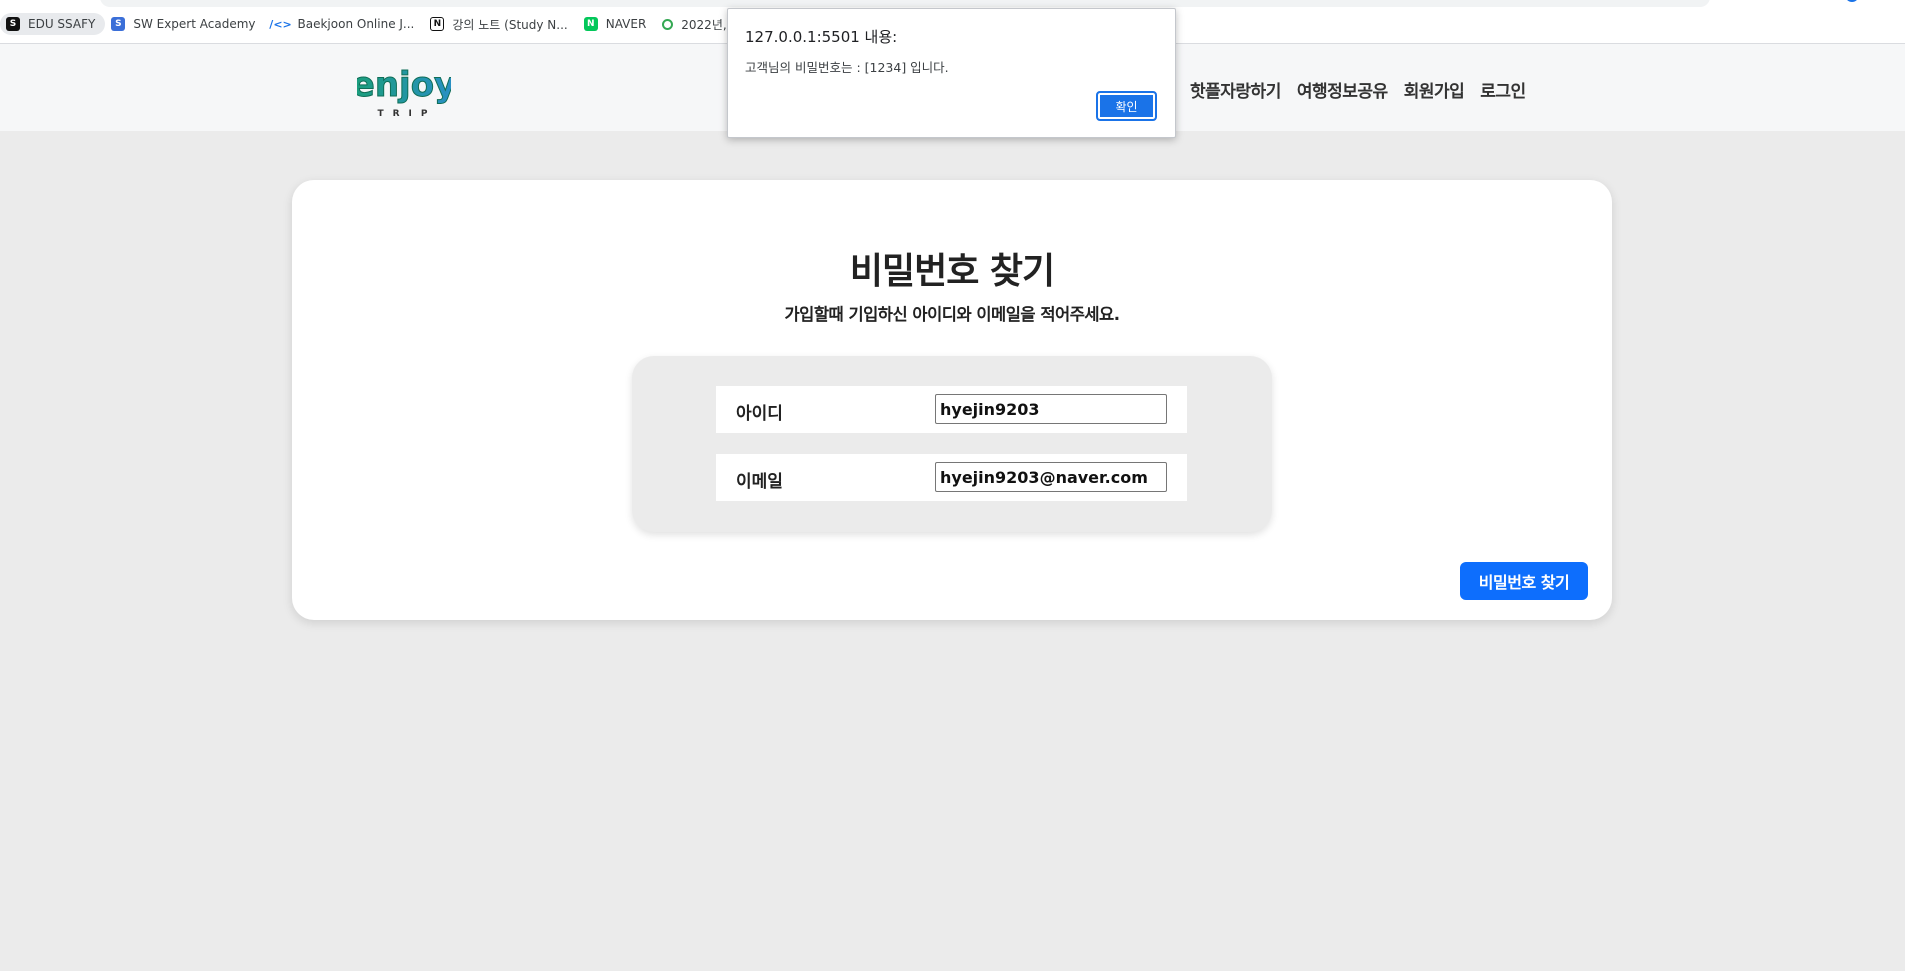  I want to click on swea-icon: S, so click(118, 24).